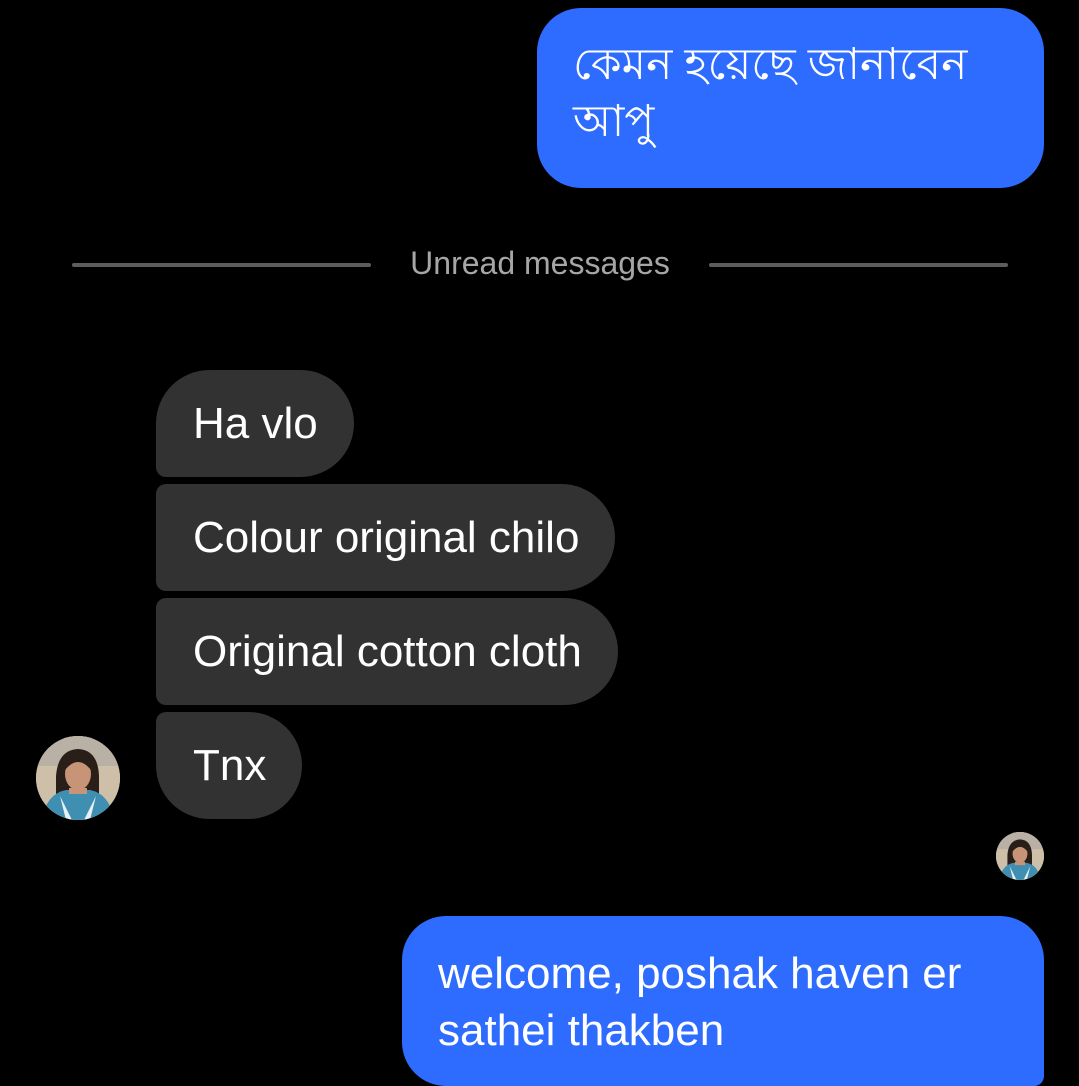 This screenshot has height=1086, width=1079. What do you see at coordinates (858, 265) in the screenshot?
I see `divider-line-right` at bounding box center [858, 265].